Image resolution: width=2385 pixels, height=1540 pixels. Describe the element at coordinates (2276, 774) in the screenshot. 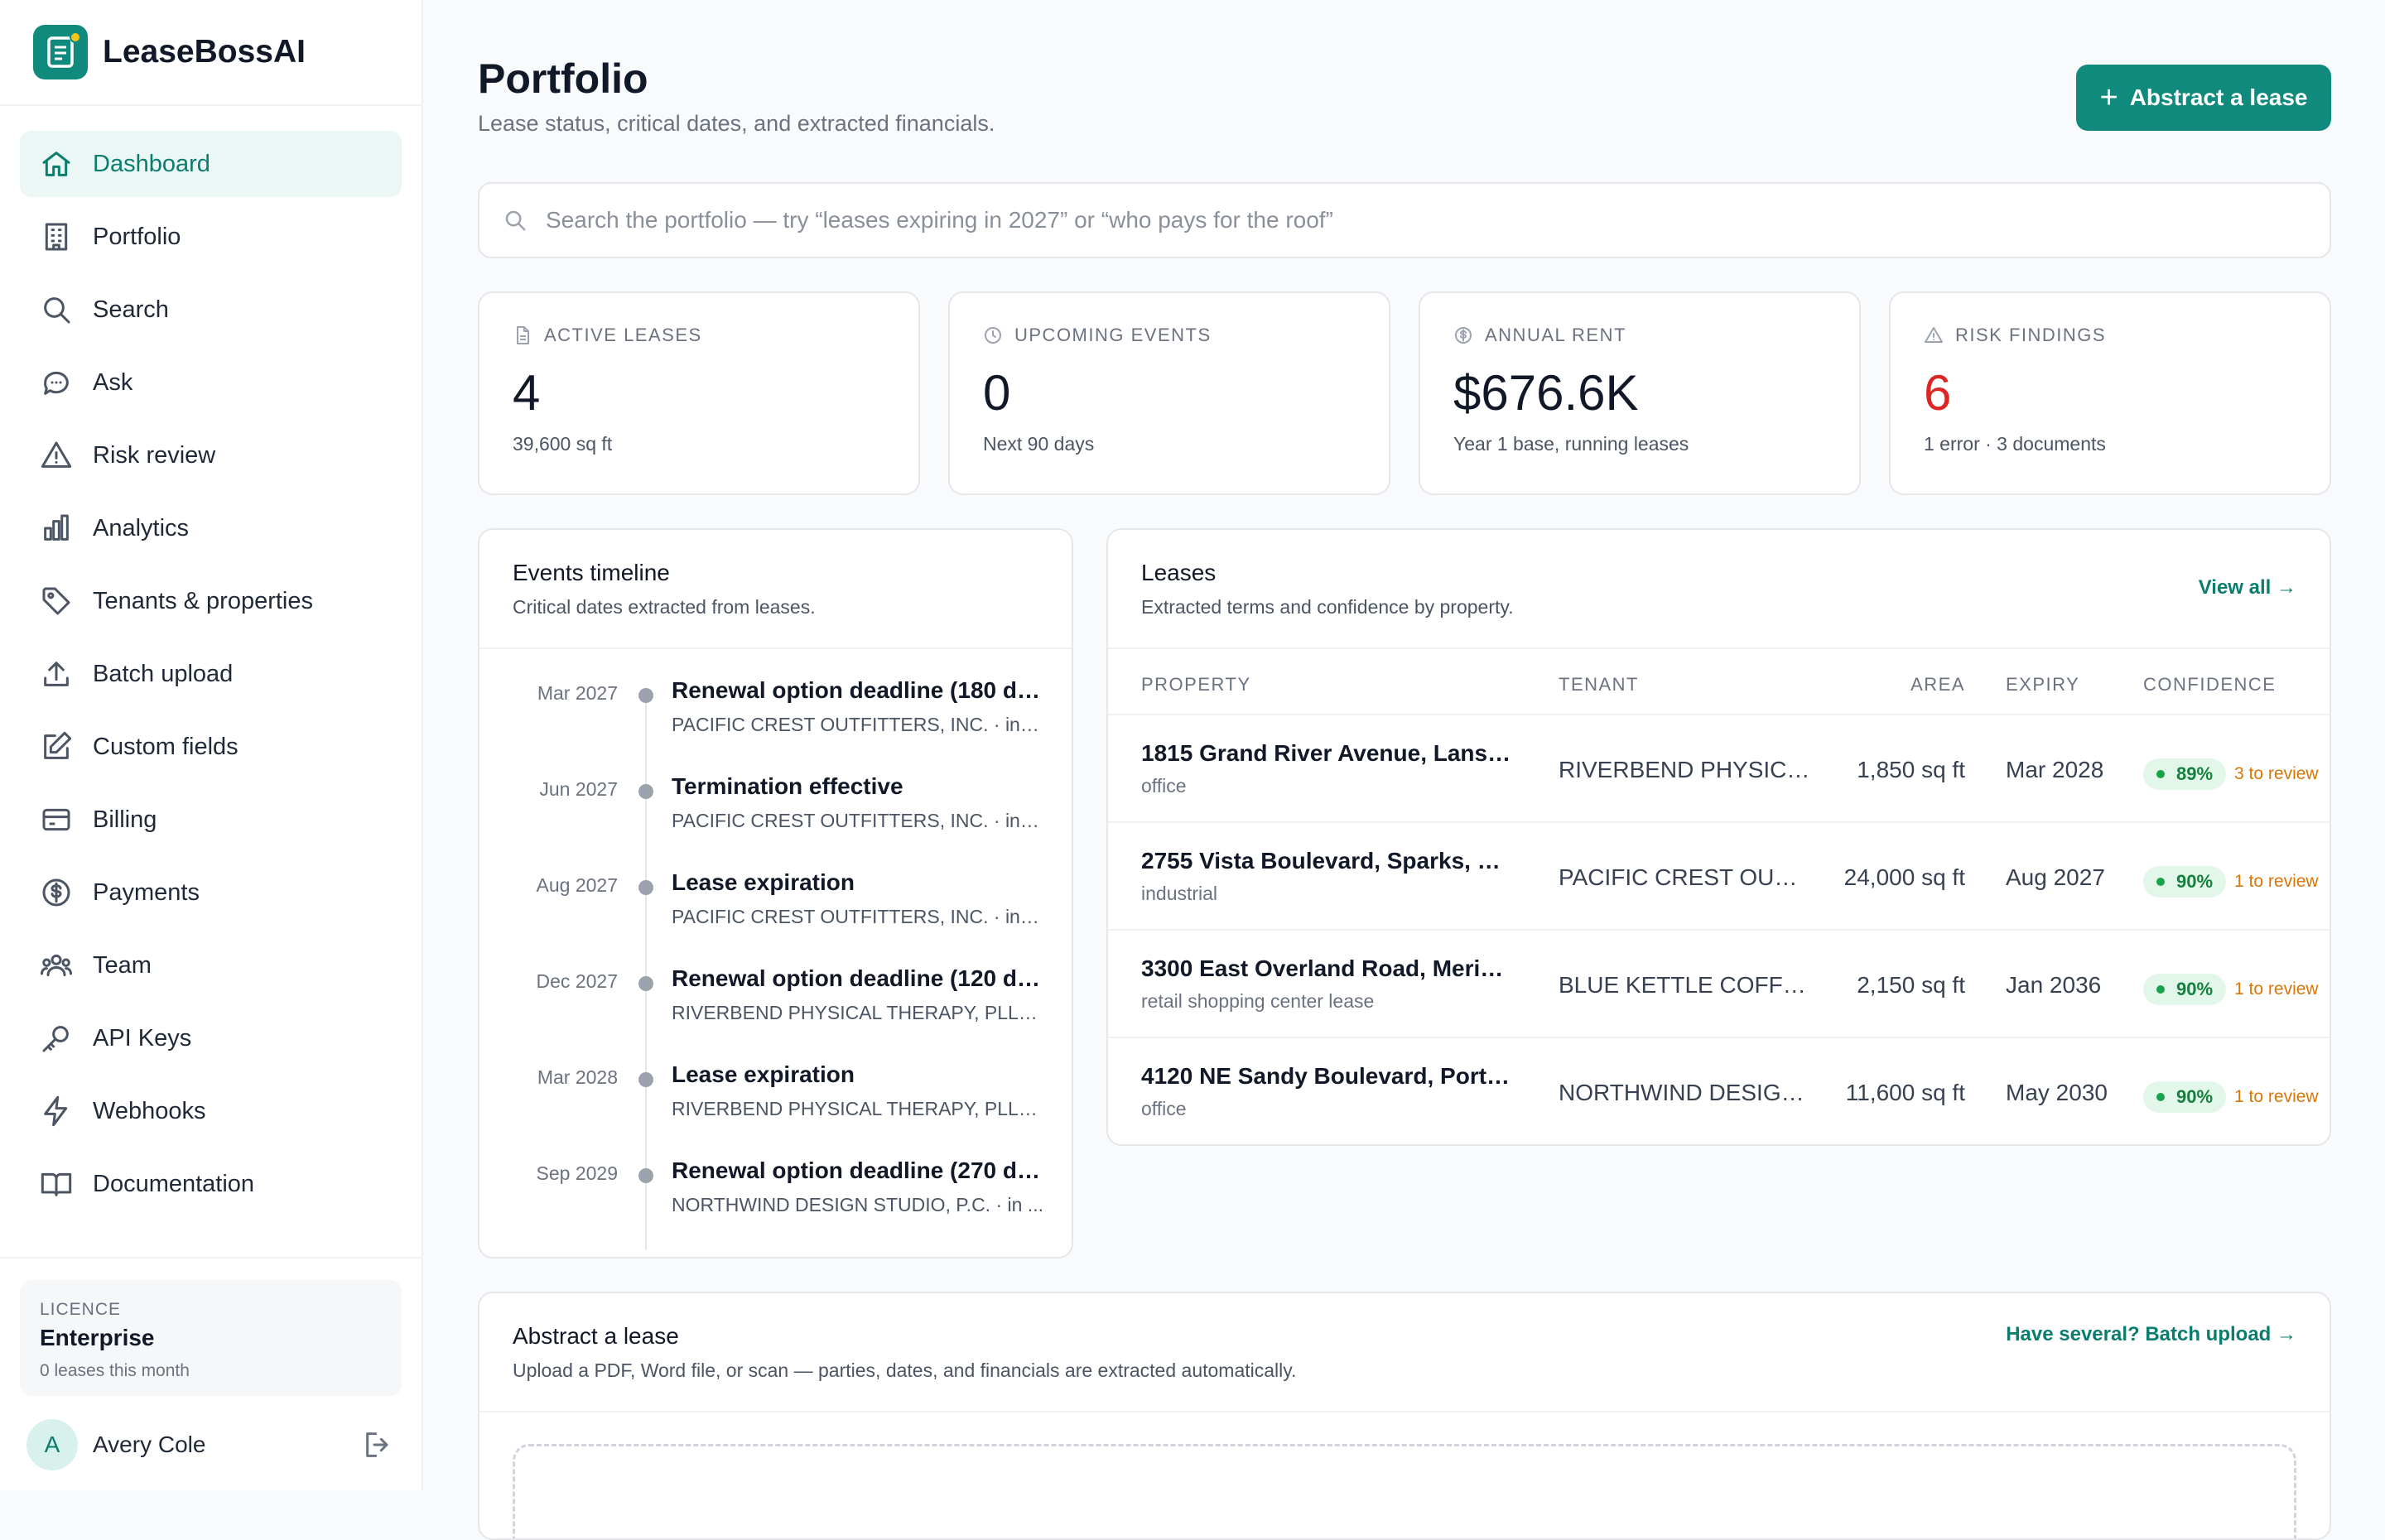

I see `review-count: 3 to review` at that location.